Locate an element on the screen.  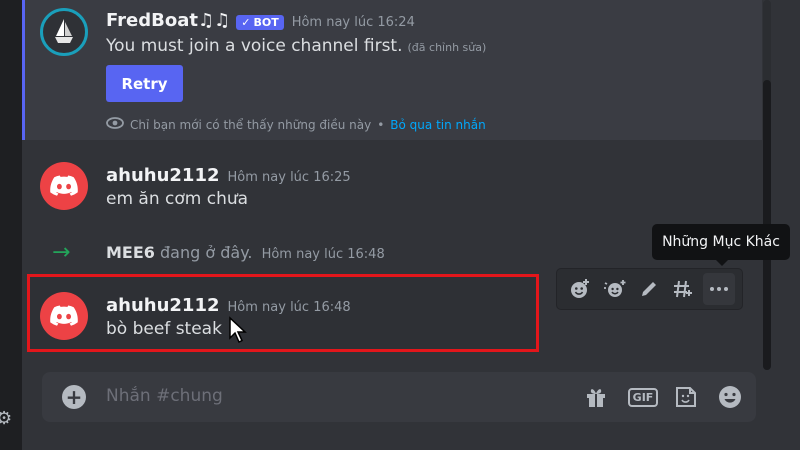
message-text: bò beef steak is located at coordinates (164, 329).